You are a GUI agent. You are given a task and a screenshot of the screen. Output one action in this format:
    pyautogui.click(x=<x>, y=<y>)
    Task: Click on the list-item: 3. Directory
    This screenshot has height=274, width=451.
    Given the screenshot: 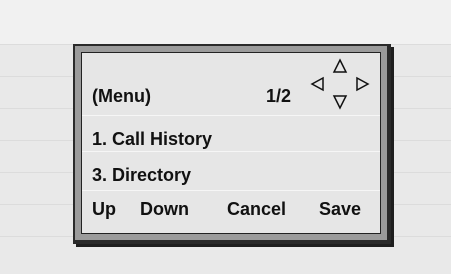 What is the action you would take?
    pyautogui.click(x=141, y=175)
    